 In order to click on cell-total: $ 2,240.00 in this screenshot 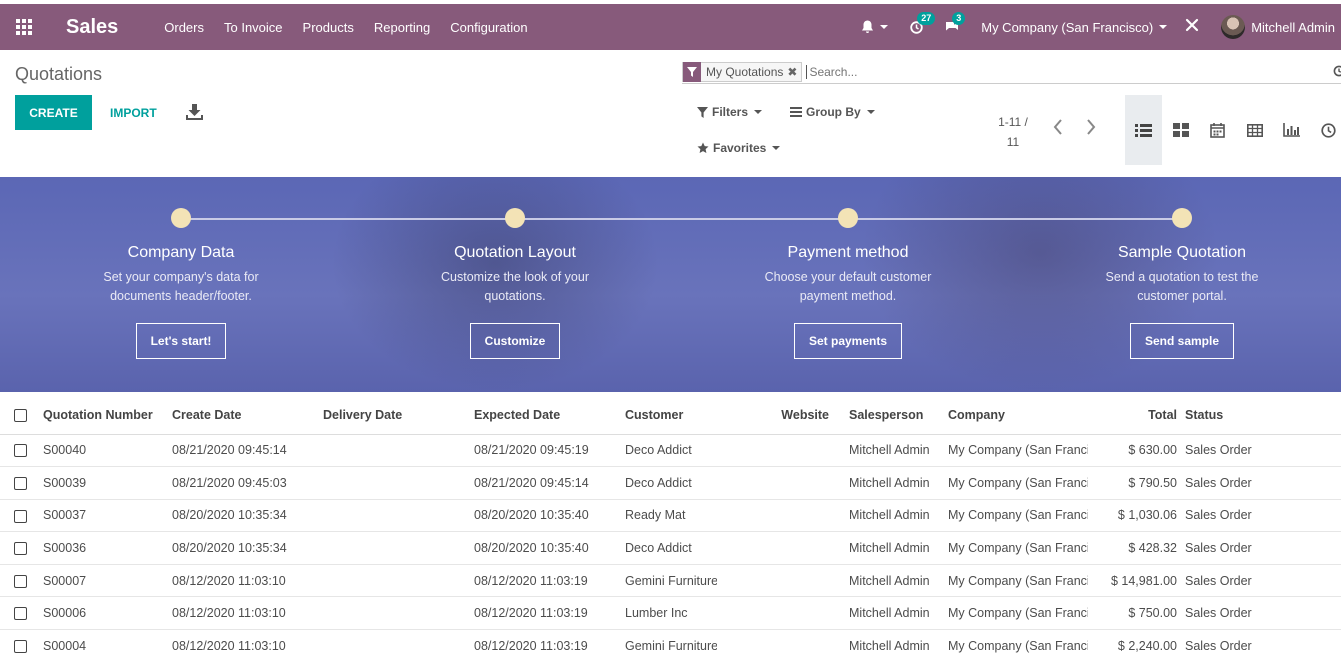, I will do `click(1136, 645)`.